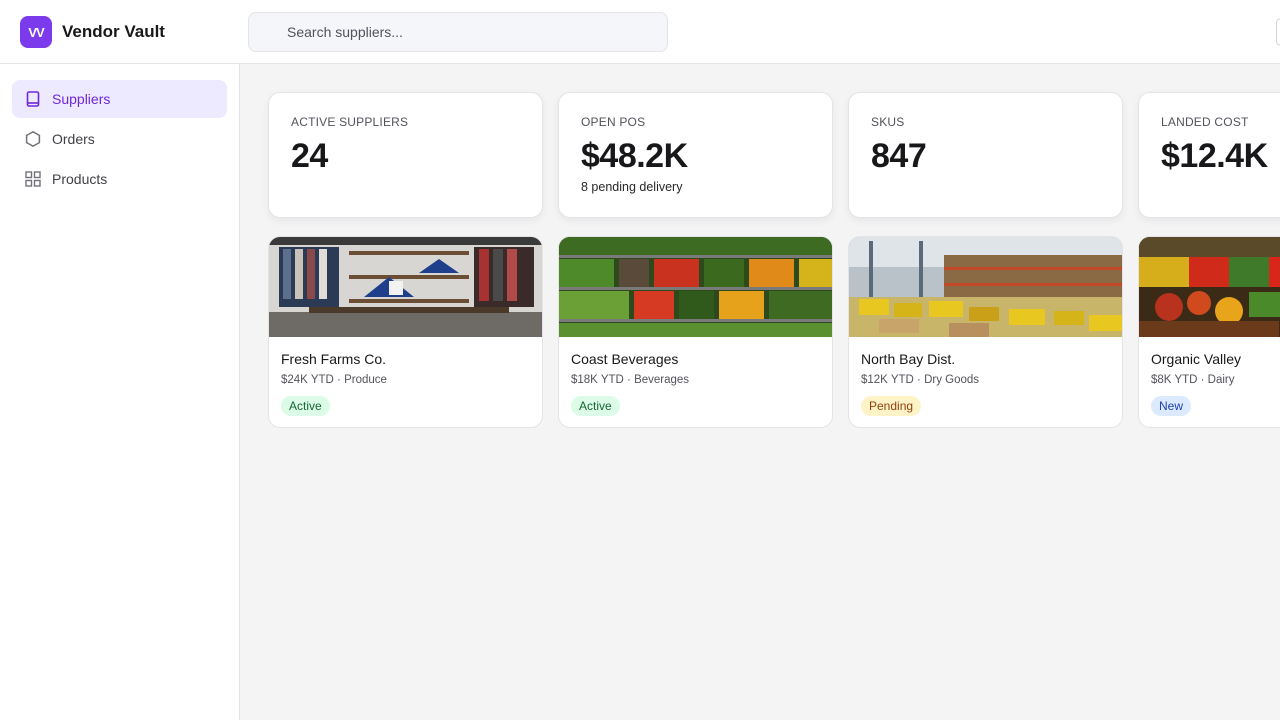 The height and width of the screenshot is (720, 1280). What do you see at coordinates (80, 179) in the screenshot?
I see `sidebar-item-label: Products` at bounding box center [80, 179].